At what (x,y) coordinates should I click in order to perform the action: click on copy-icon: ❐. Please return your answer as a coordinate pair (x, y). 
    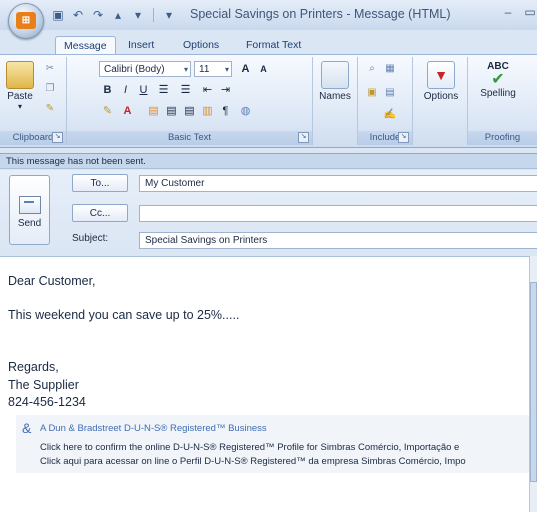
    Looking at the image, I should click on (50, 89).